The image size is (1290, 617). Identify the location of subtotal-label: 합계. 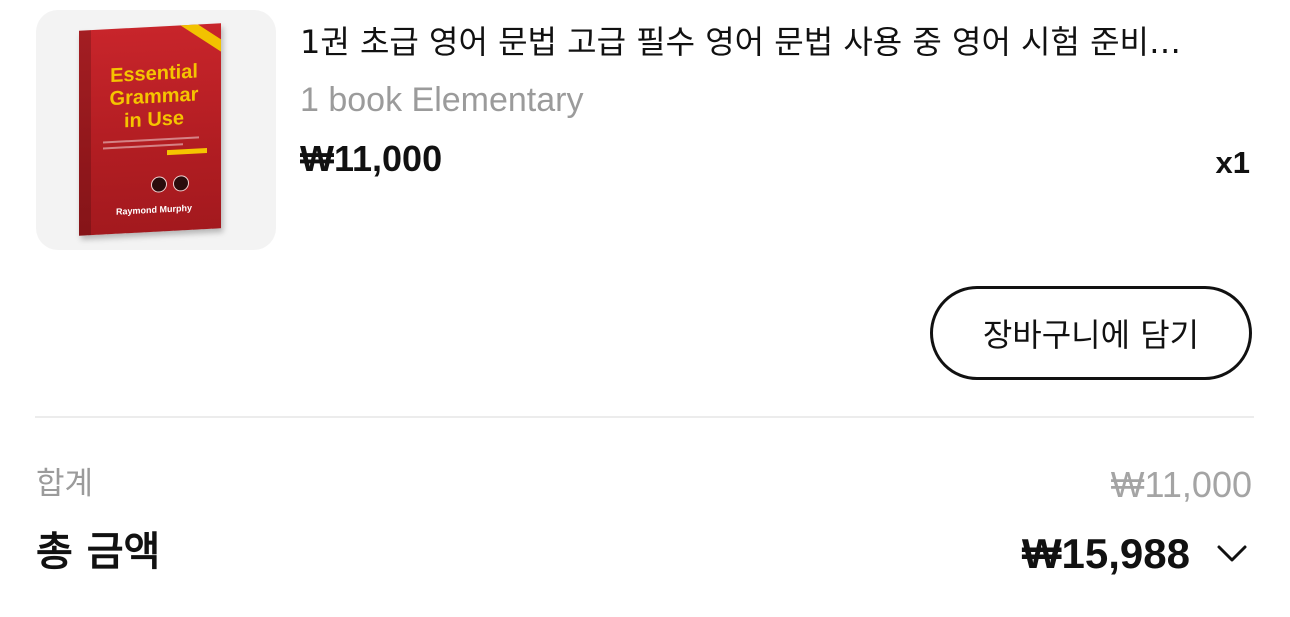
(65, 484).